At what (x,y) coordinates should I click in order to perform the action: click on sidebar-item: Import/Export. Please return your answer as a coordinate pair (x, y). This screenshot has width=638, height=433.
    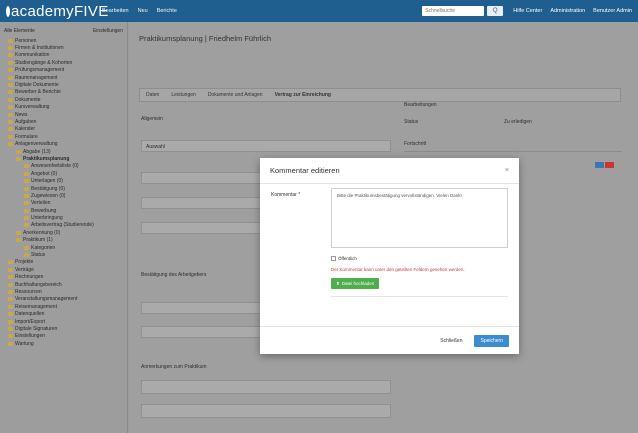
    Looking at the image, I should click on (63, 321).